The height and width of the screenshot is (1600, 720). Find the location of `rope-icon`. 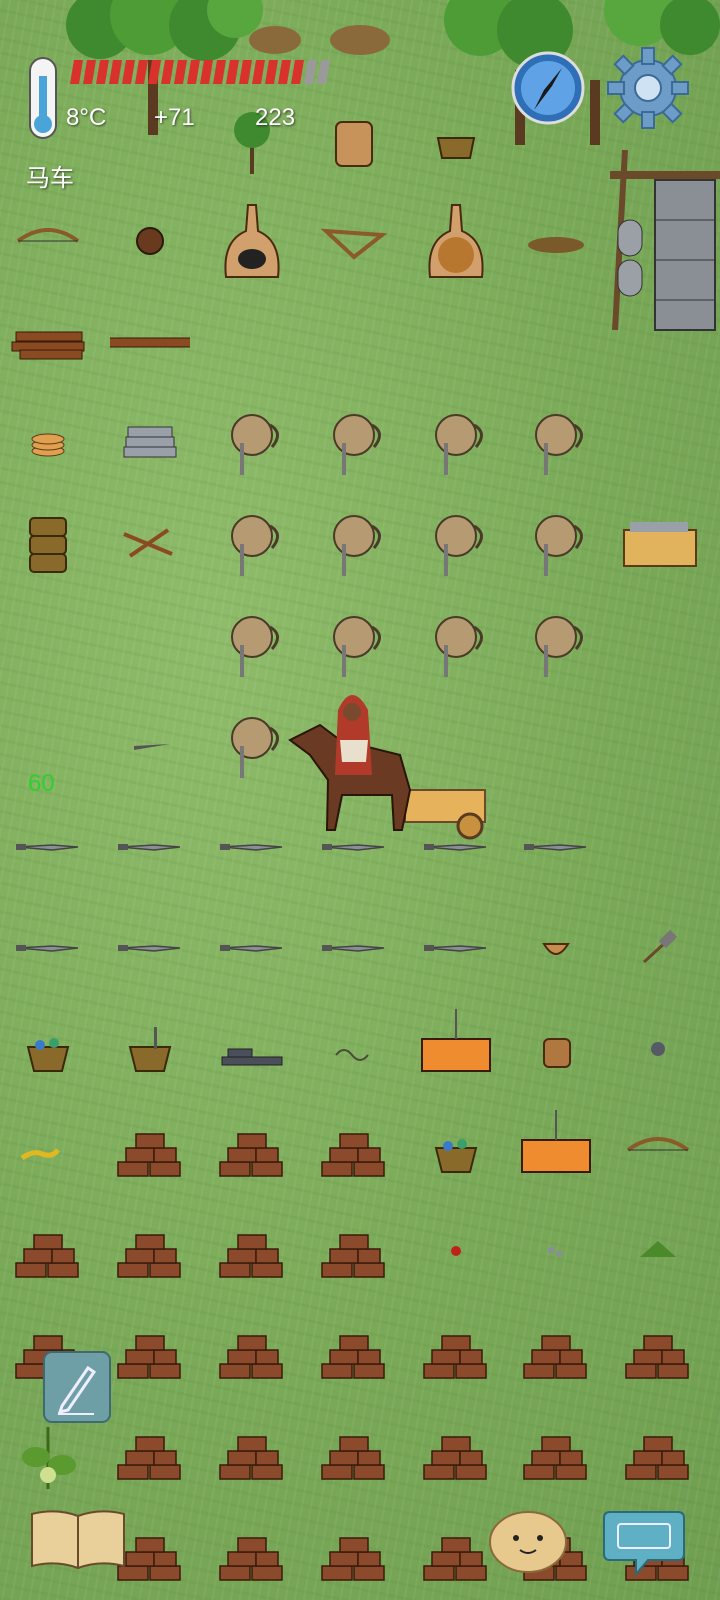

rope-icon is located at coordinates (354, 1049).